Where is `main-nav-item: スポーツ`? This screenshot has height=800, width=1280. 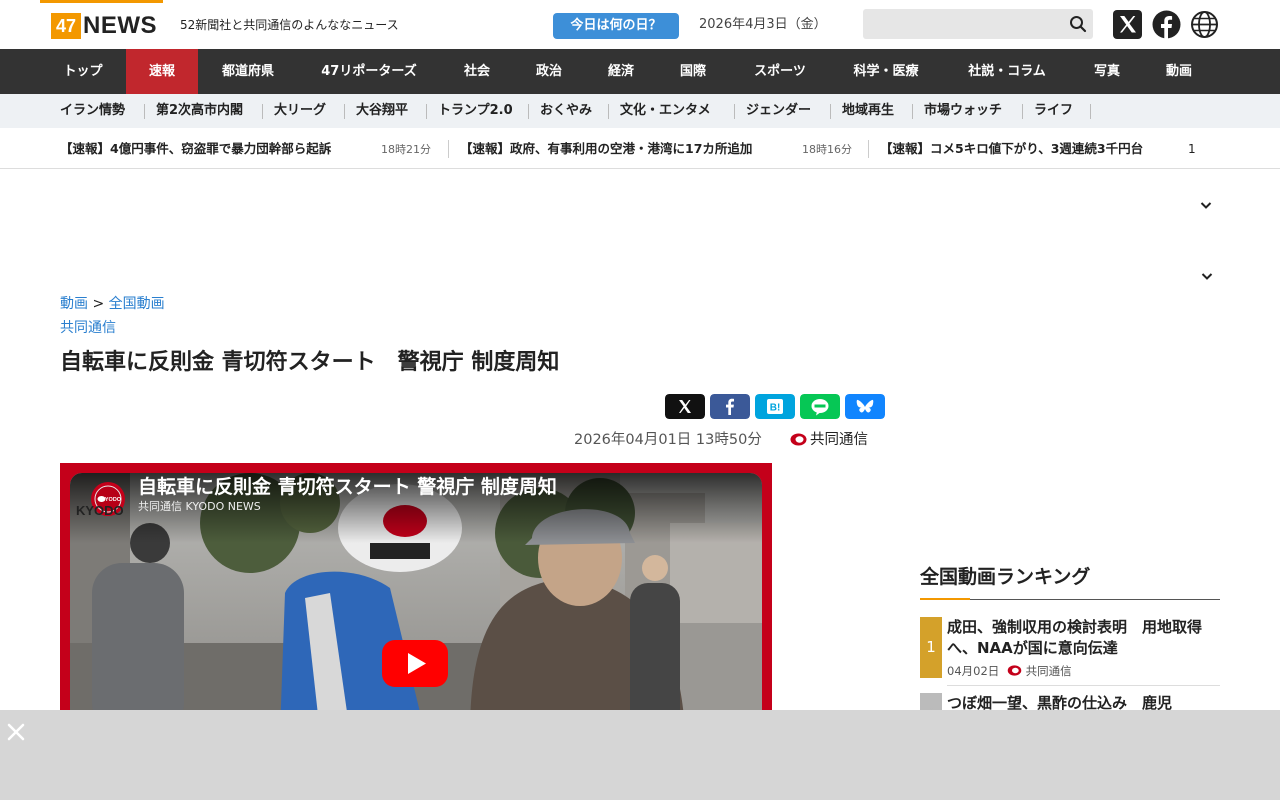 main-nav-item: スポーツ is located at coordinates (780, 71).